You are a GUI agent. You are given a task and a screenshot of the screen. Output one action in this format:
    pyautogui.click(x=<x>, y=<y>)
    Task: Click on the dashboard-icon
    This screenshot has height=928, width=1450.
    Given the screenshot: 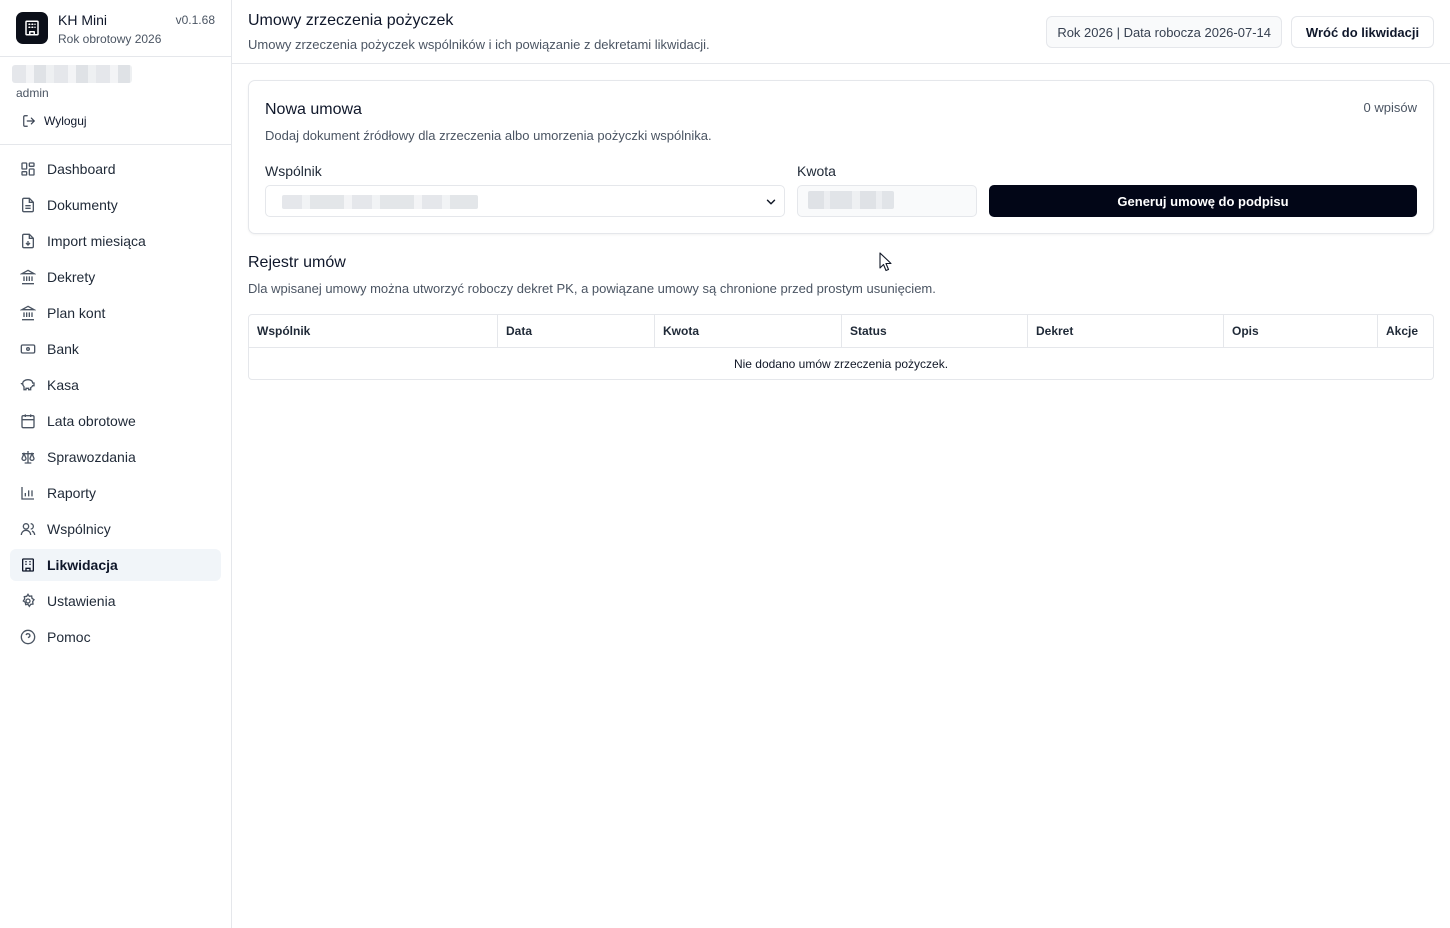 What is the action you would take?
    pyautogui.click(x=28, y=169)
    